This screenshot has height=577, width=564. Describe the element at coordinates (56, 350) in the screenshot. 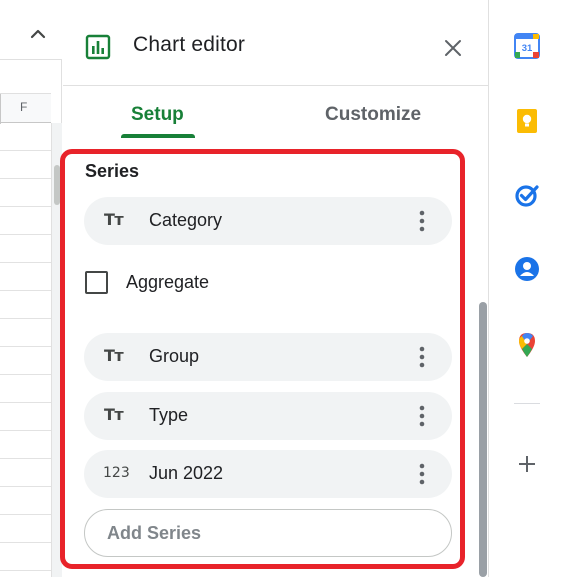

I see `sheet-scrollbar` at that location.